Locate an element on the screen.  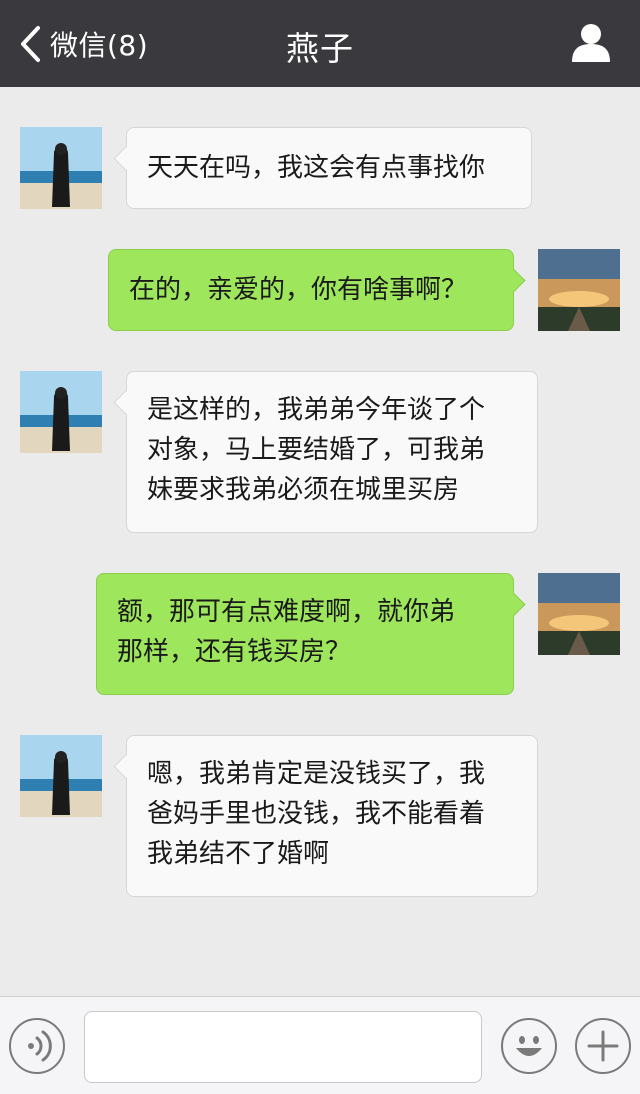
message-bubble-outgoing: 额，那可有点难度啊，就你弟 那样，还有钱买房？ is located at coordinates (305, 634).